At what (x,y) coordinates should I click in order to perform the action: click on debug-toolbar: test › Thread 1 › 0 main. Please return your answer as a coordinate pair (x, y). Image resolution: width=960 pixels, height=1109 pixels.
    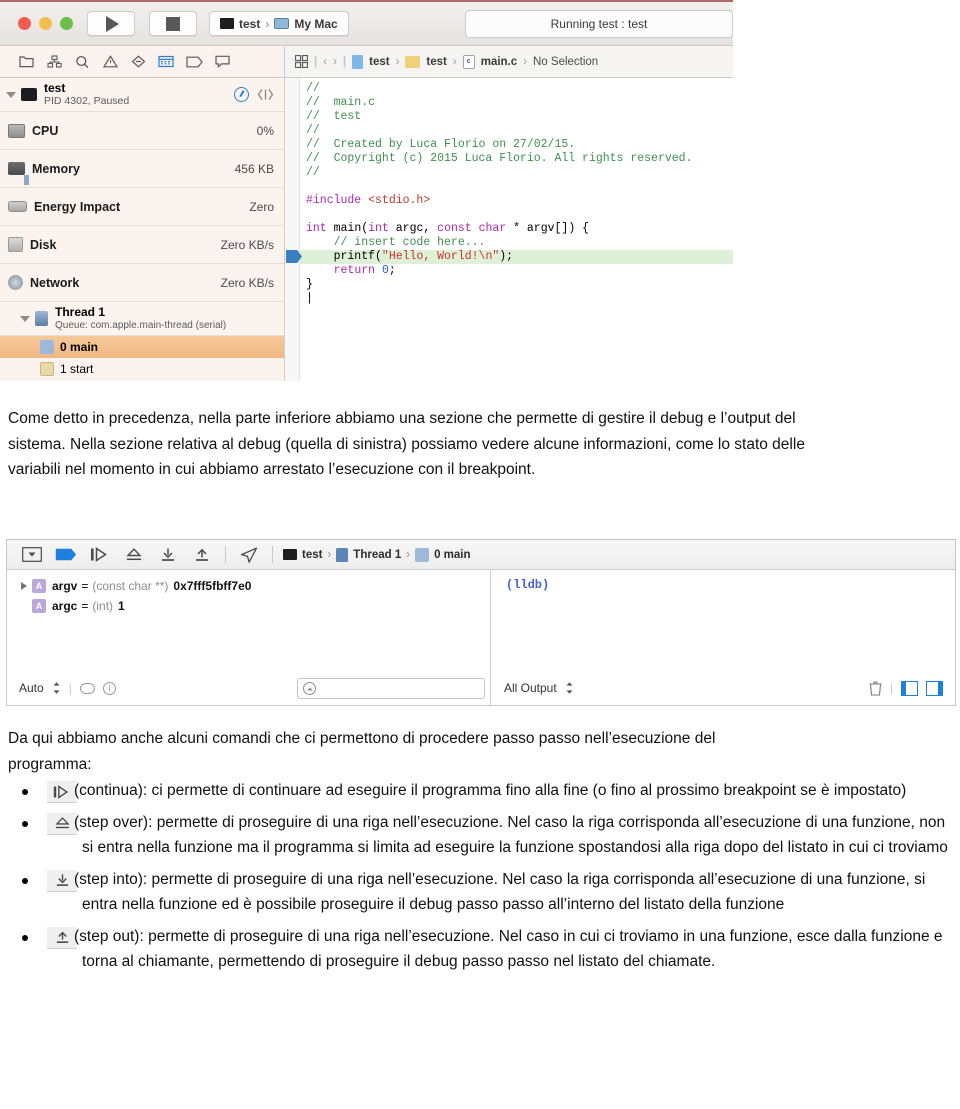
    Looking at the image, I should click on (481, 555).